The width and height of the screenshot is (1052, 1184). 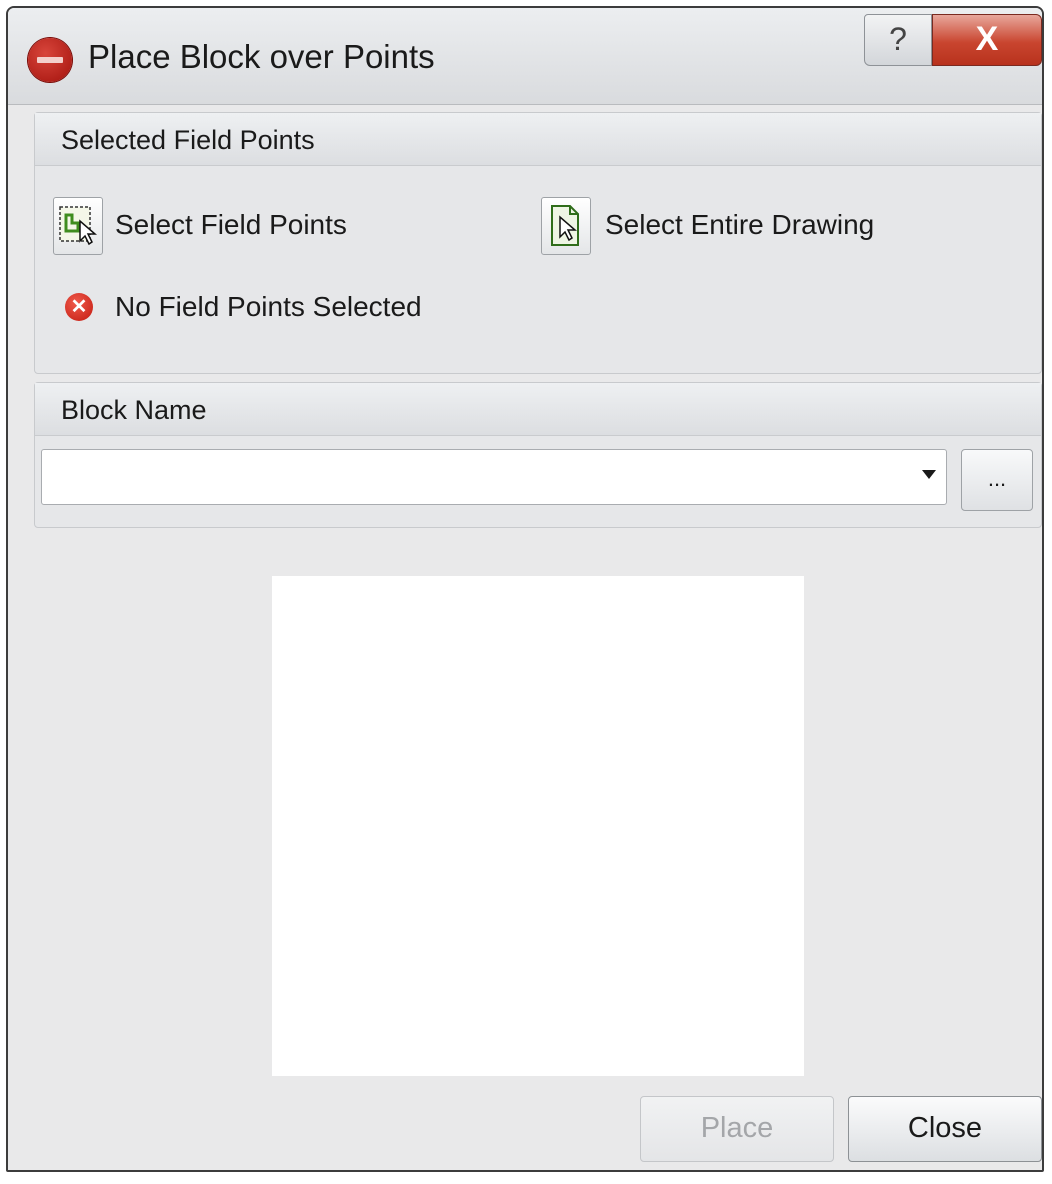 I want to click on select-drawing-icon, so click(x=565, y=225).